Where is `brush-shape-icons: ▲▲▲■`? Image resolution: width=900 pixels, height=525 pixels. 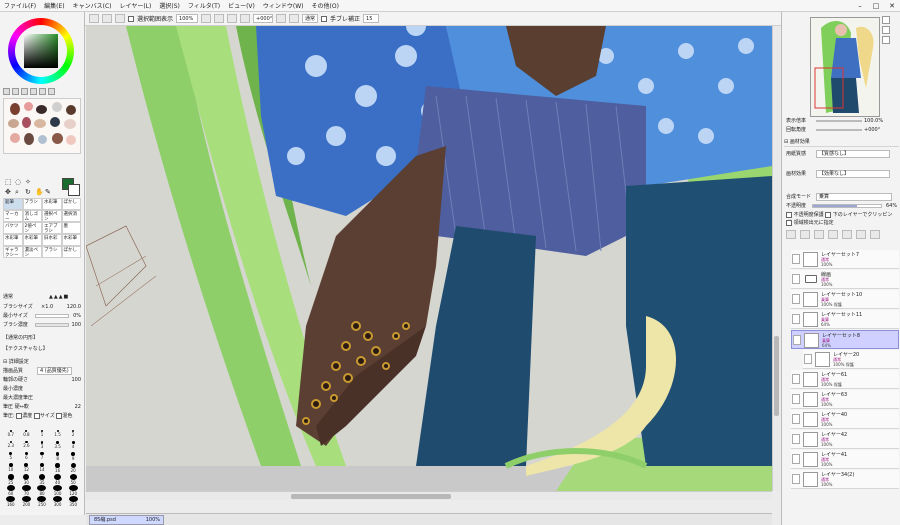 brush-shape-icons: ▲▲▲■ is located at coordinates (59, 297).